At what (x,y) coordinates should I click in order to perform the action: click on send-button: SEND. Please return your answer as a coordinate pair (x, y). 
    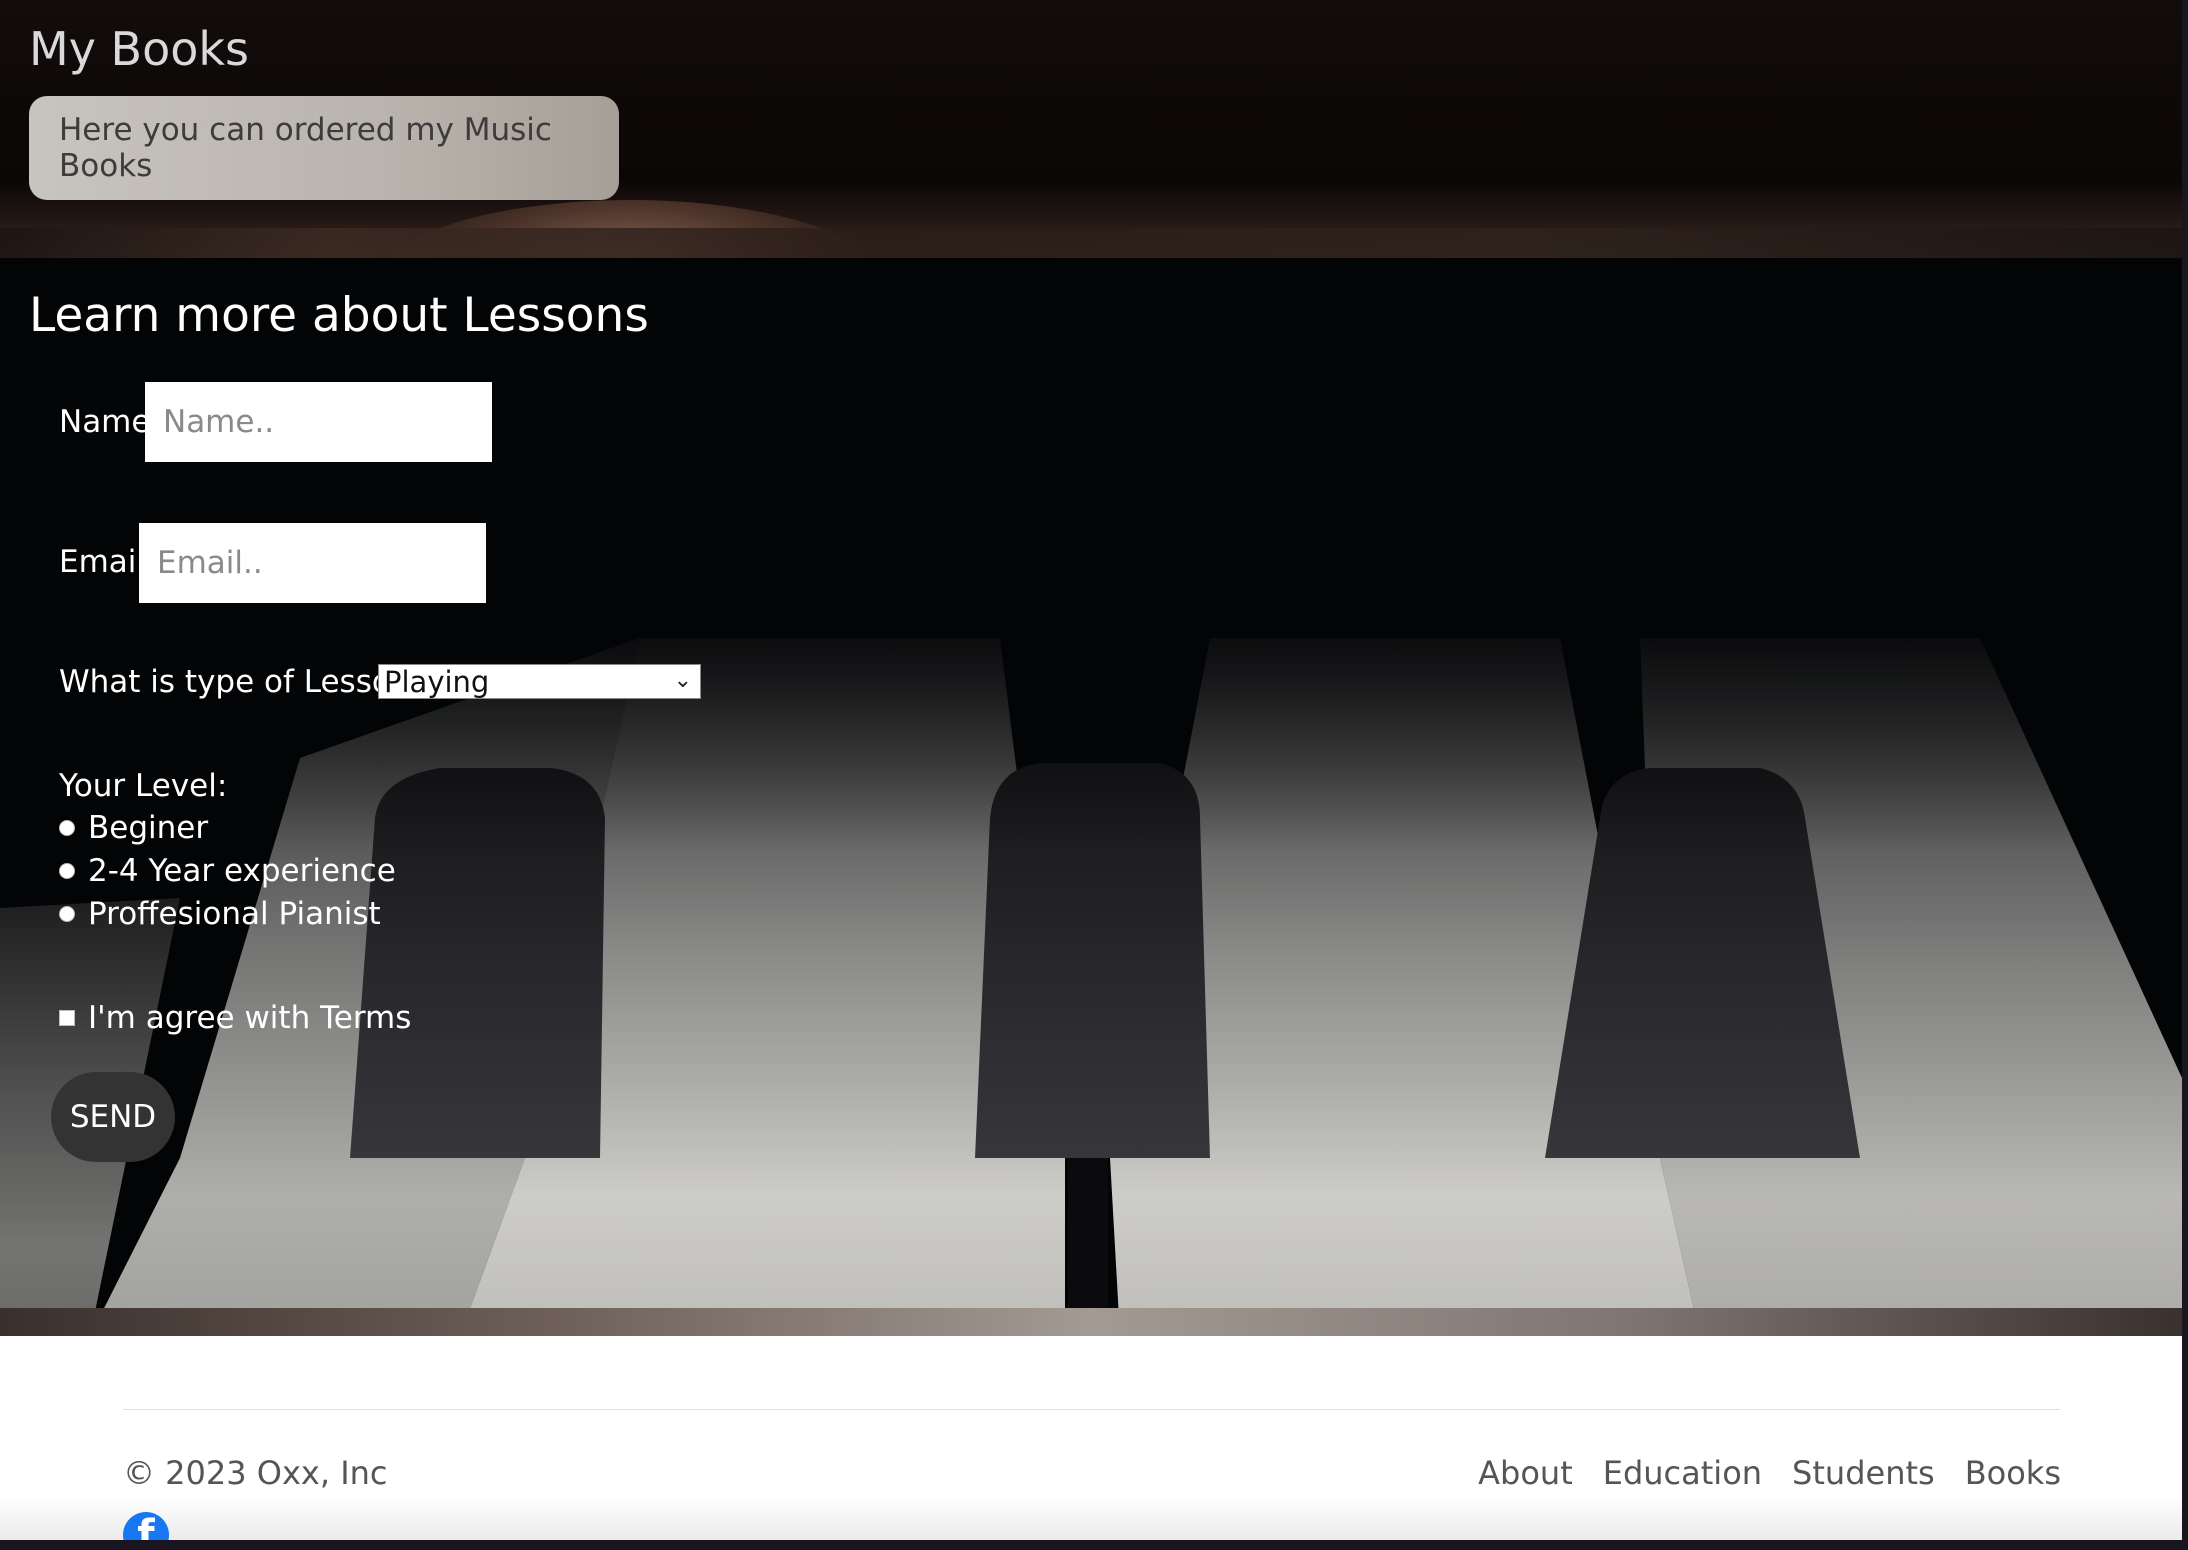
    Looking at the image, I should click on (113, 1117).